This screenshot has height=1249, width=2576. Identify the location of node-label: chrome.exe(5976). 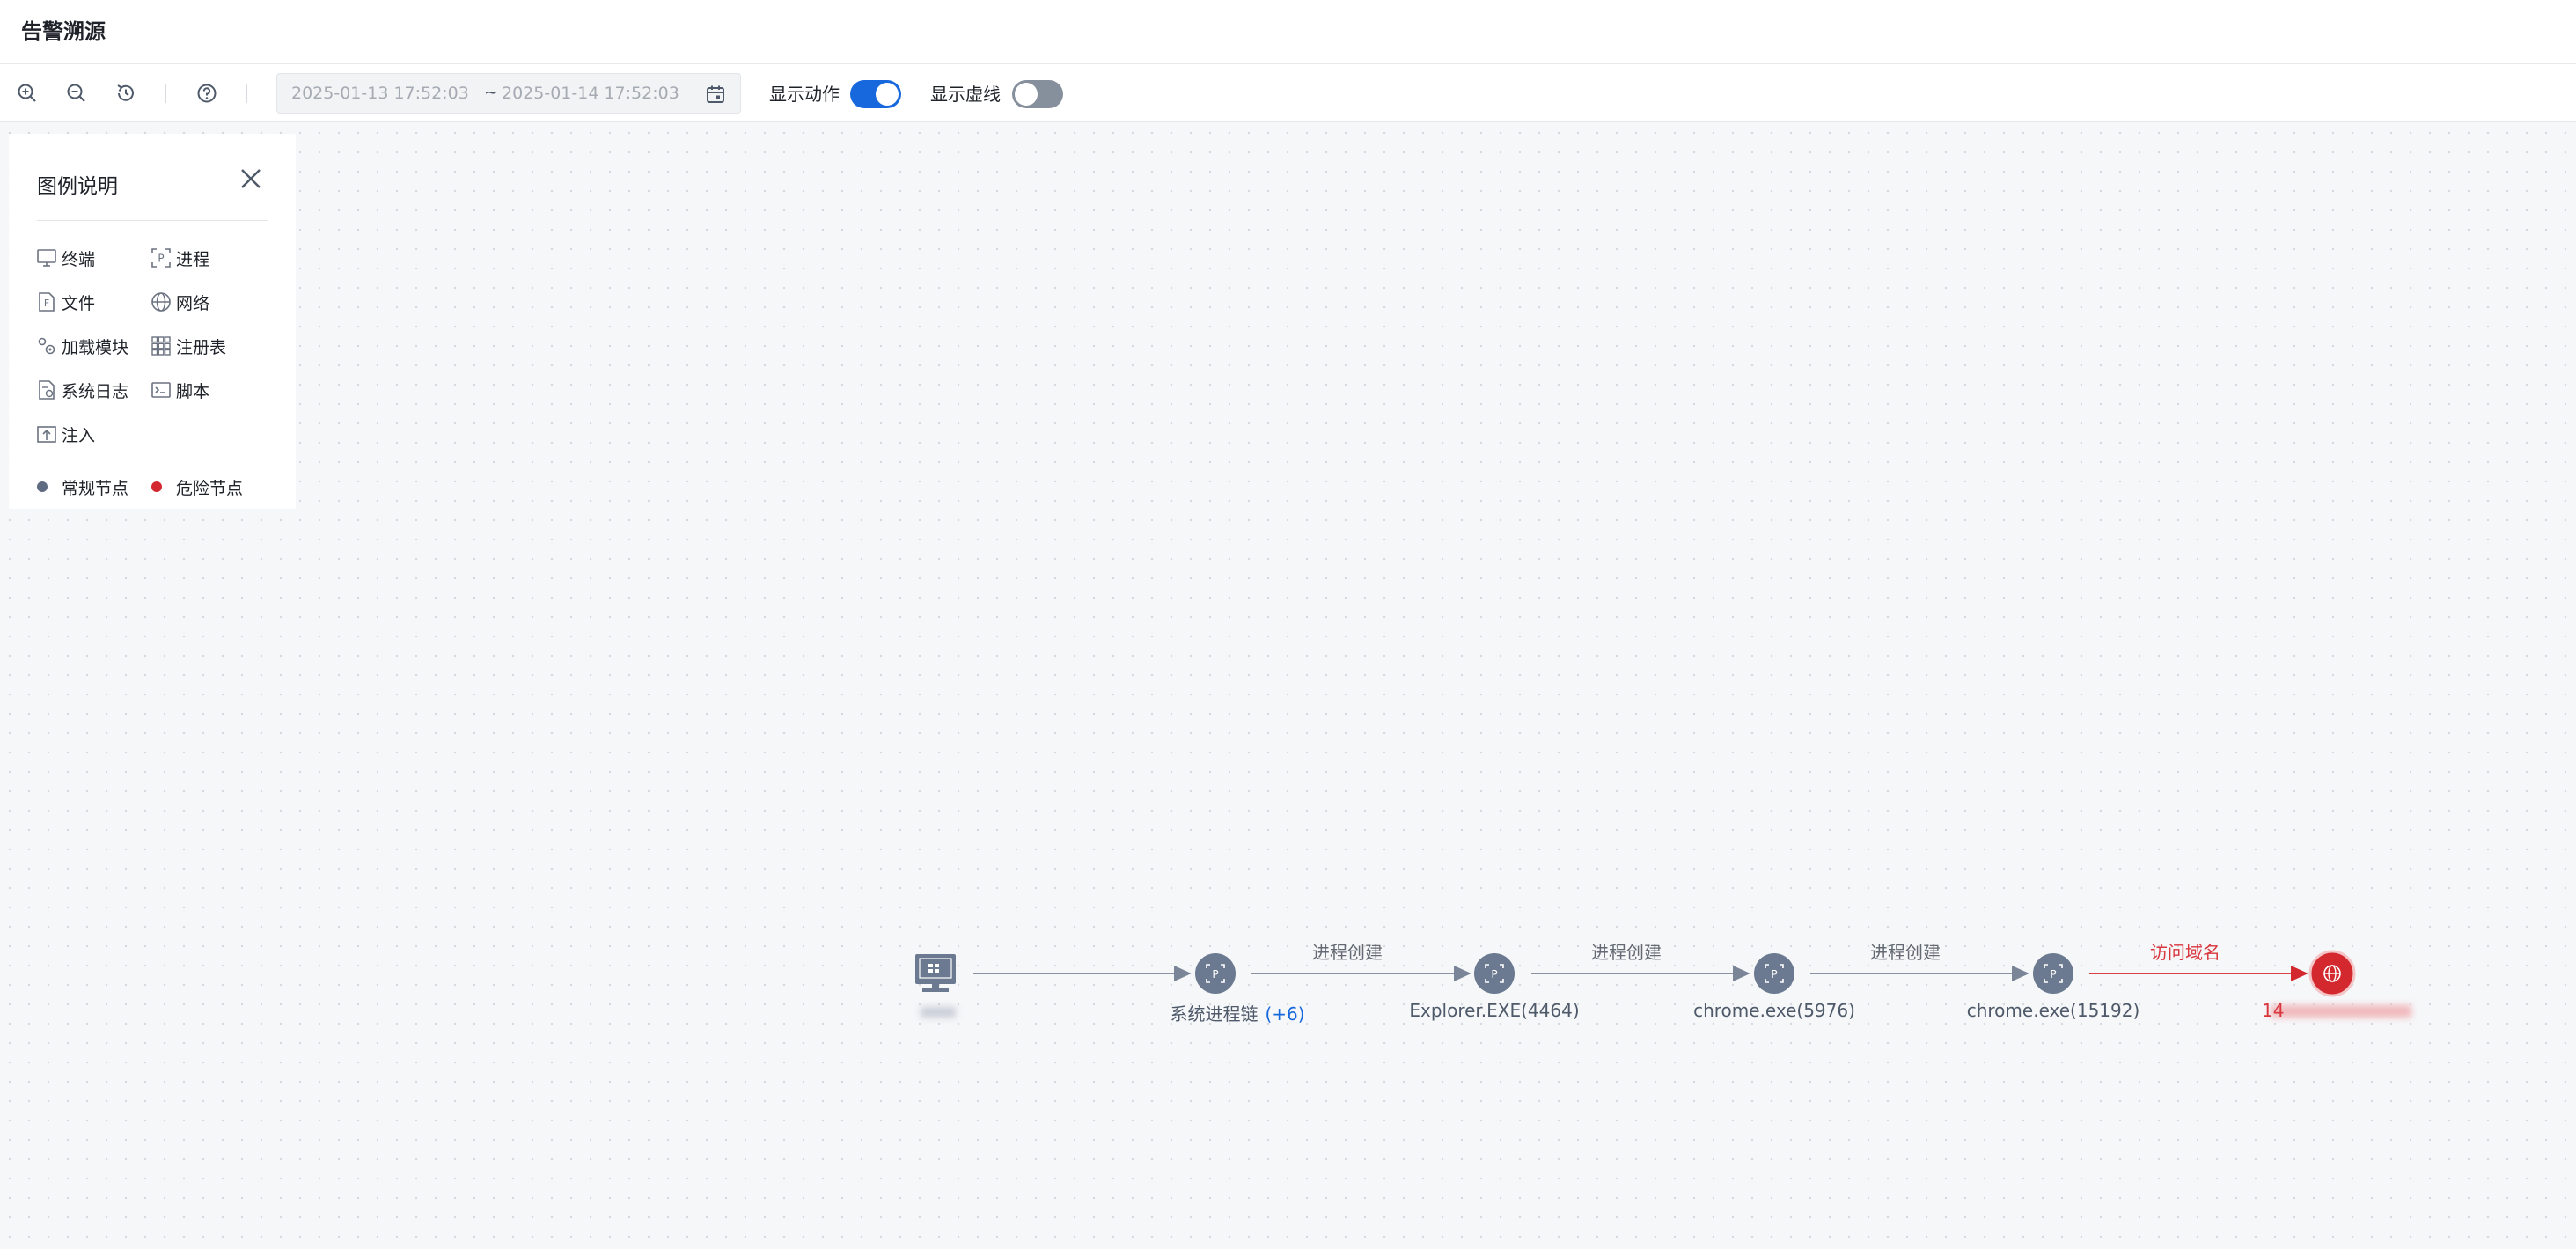
(1774, 1010).